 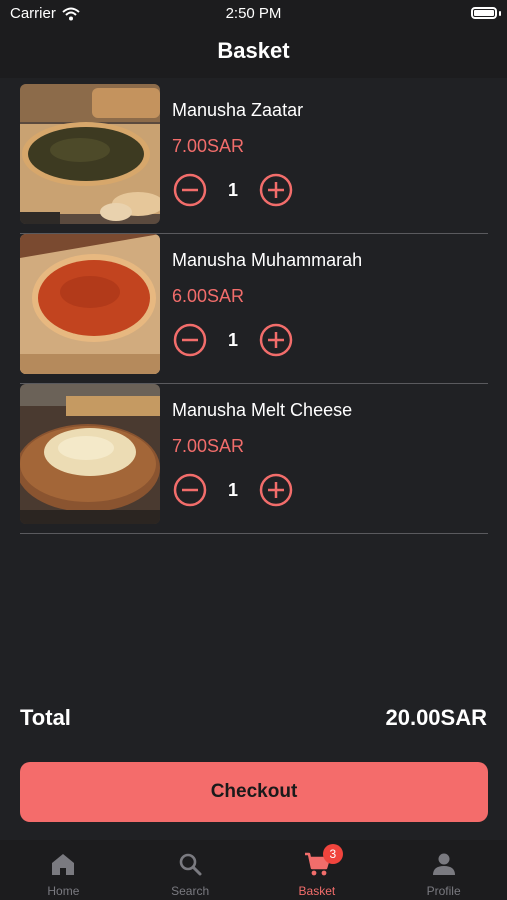 I want to click on tab-label: Profile, so click(x=443, y=891).